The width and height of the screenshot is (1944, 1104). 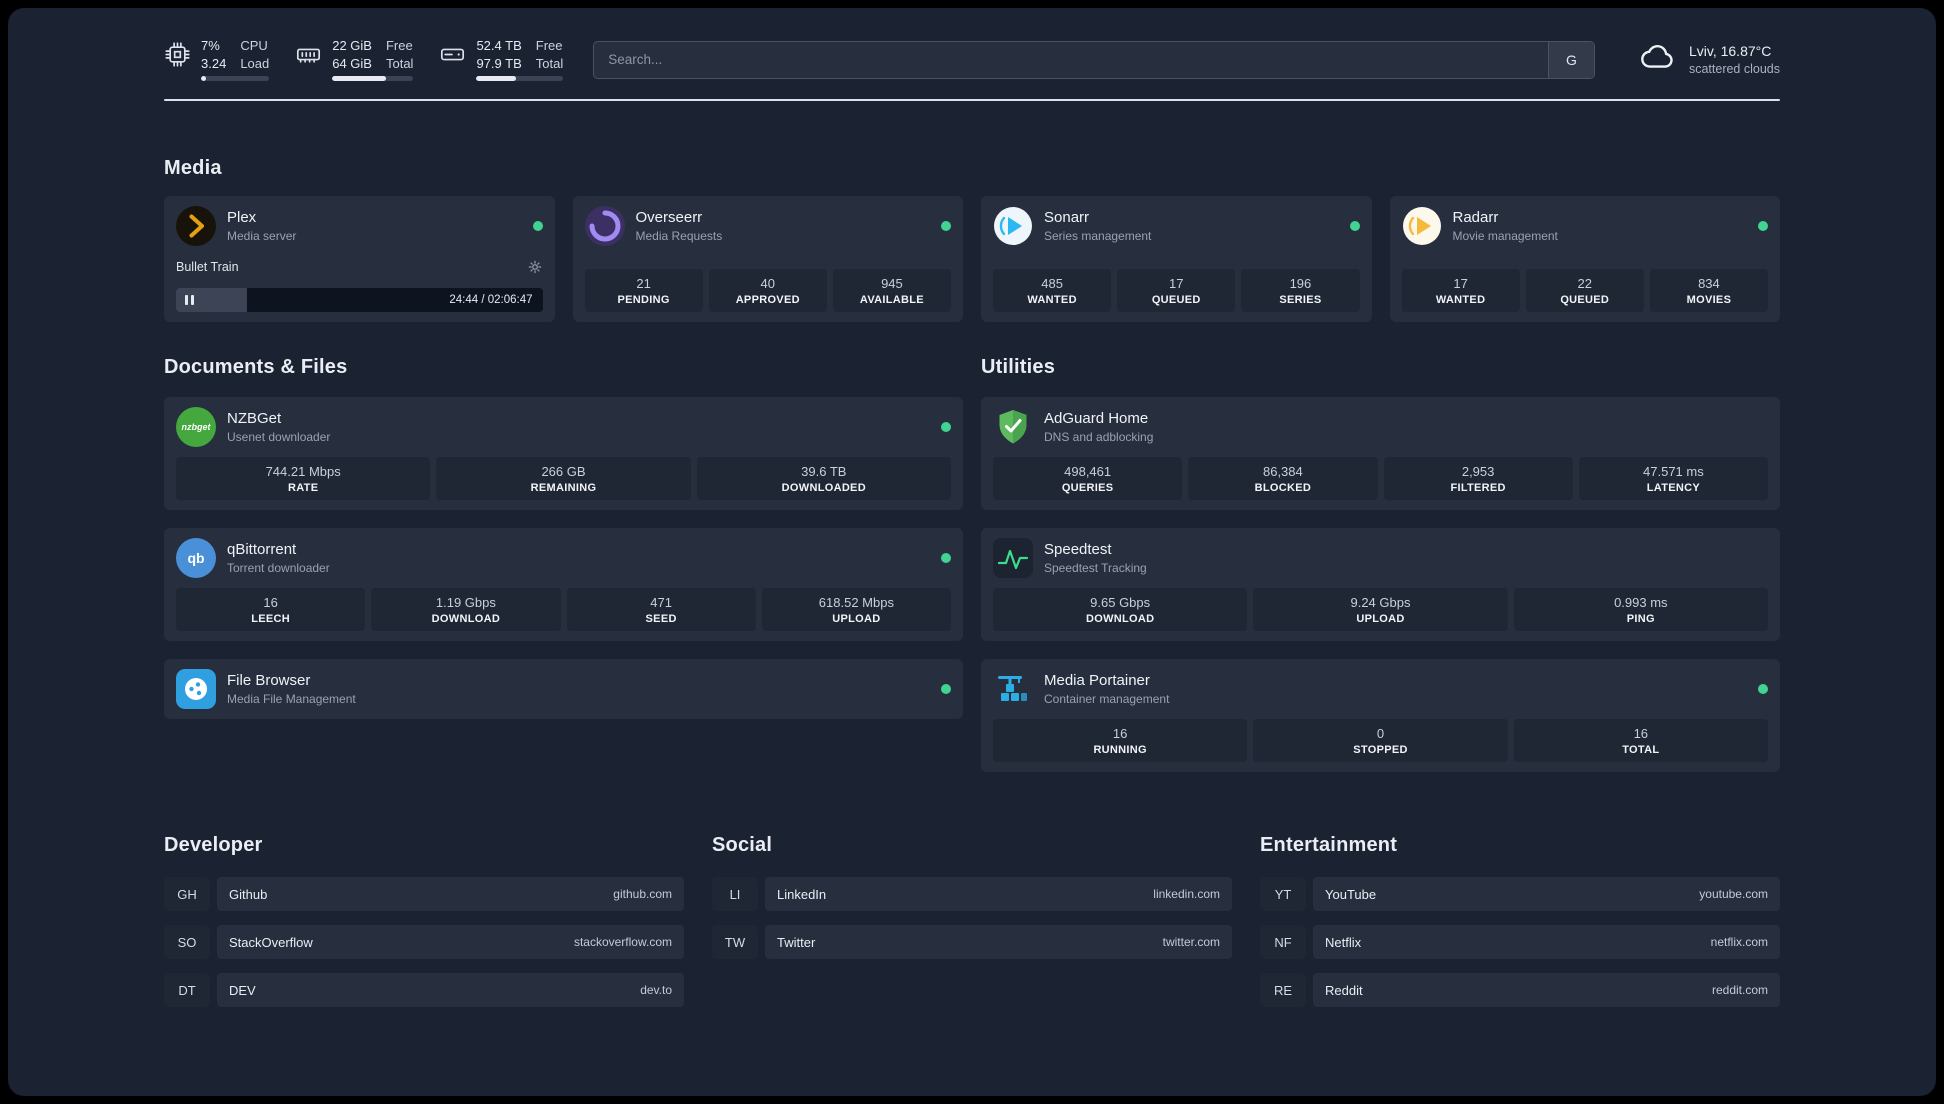 I want to click on search-bar: G, so click(x=1094, y=59).